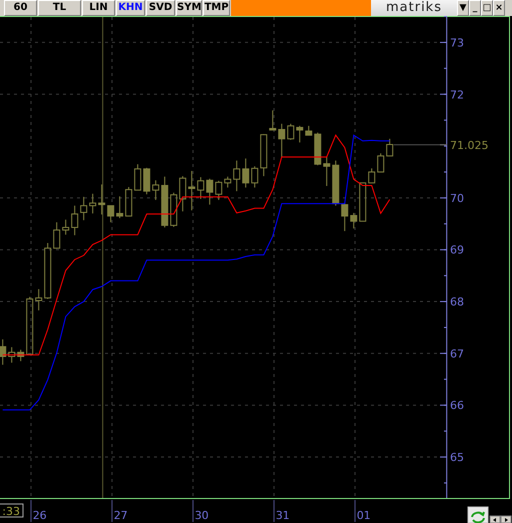 Image resolution: width=512 pixels, height=523 pixels. I want to click on toolbar-tab: SVD, so click(160, 8).